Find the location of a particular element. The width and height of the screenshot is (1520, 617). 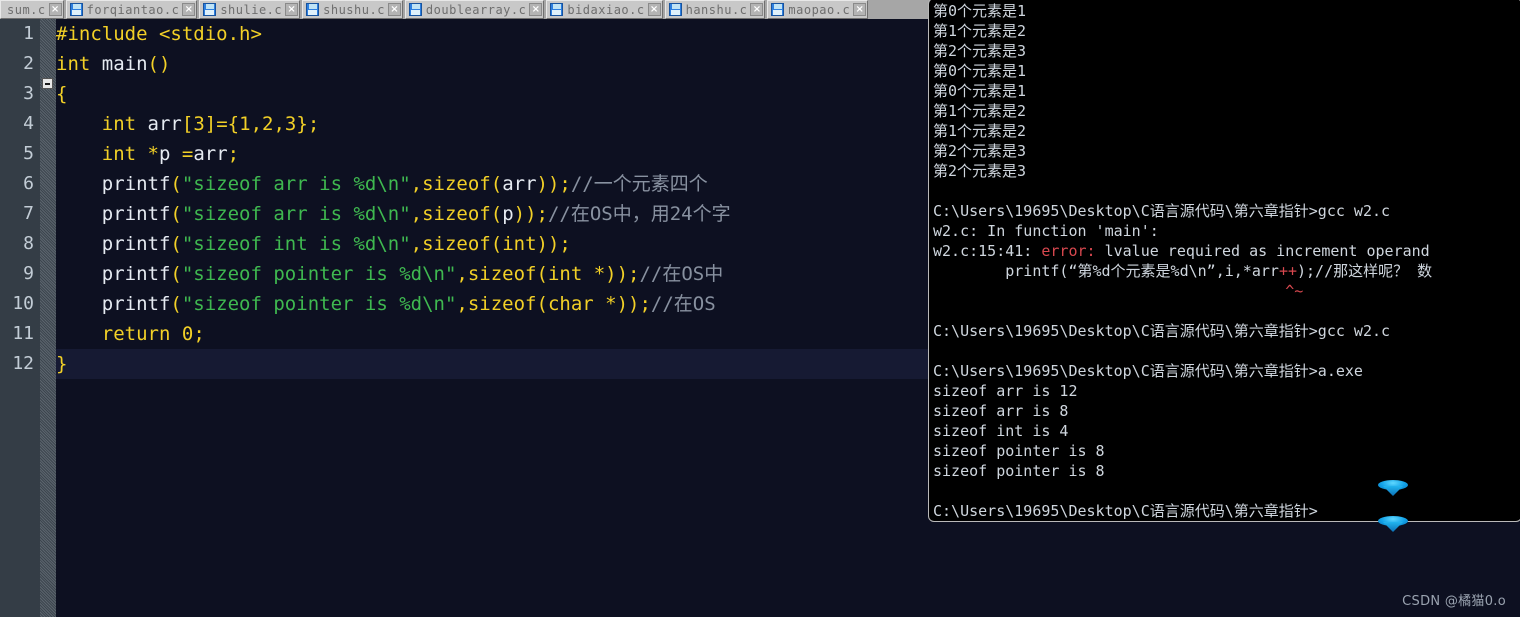

editor-tab-hanshu-c: hanshu.c × is located at coordinates (715, 9).